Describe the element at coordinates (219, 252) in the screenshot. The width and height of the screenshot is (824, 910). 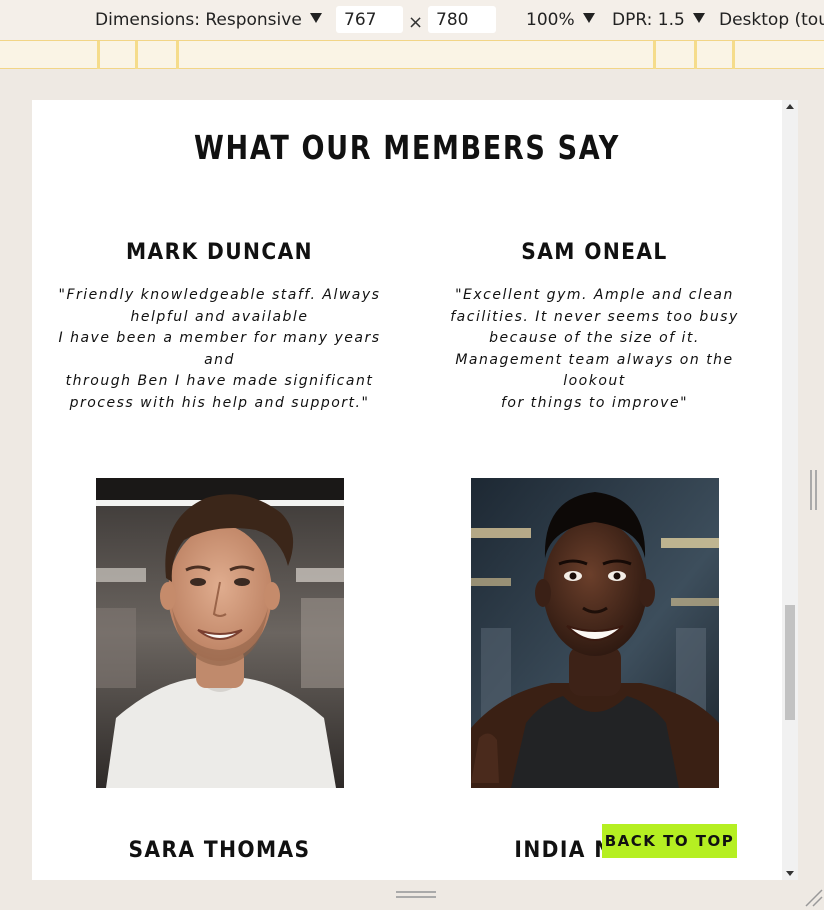
I see `member-name: MARK DUNCAN` at that location.